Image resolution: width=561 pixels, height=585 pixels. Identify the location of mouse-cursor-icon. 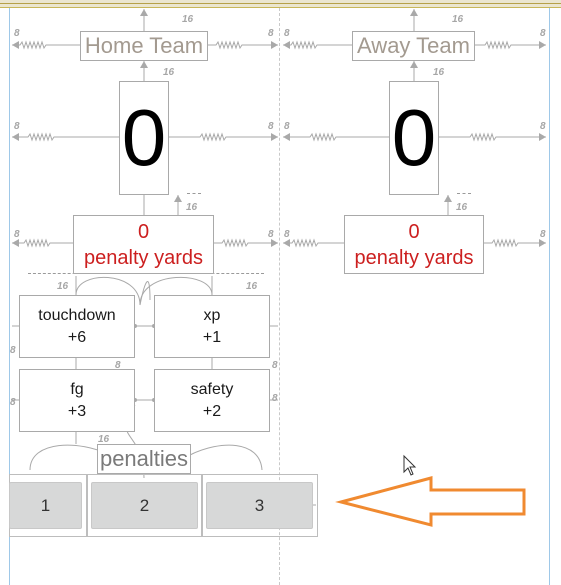
(410, 465).